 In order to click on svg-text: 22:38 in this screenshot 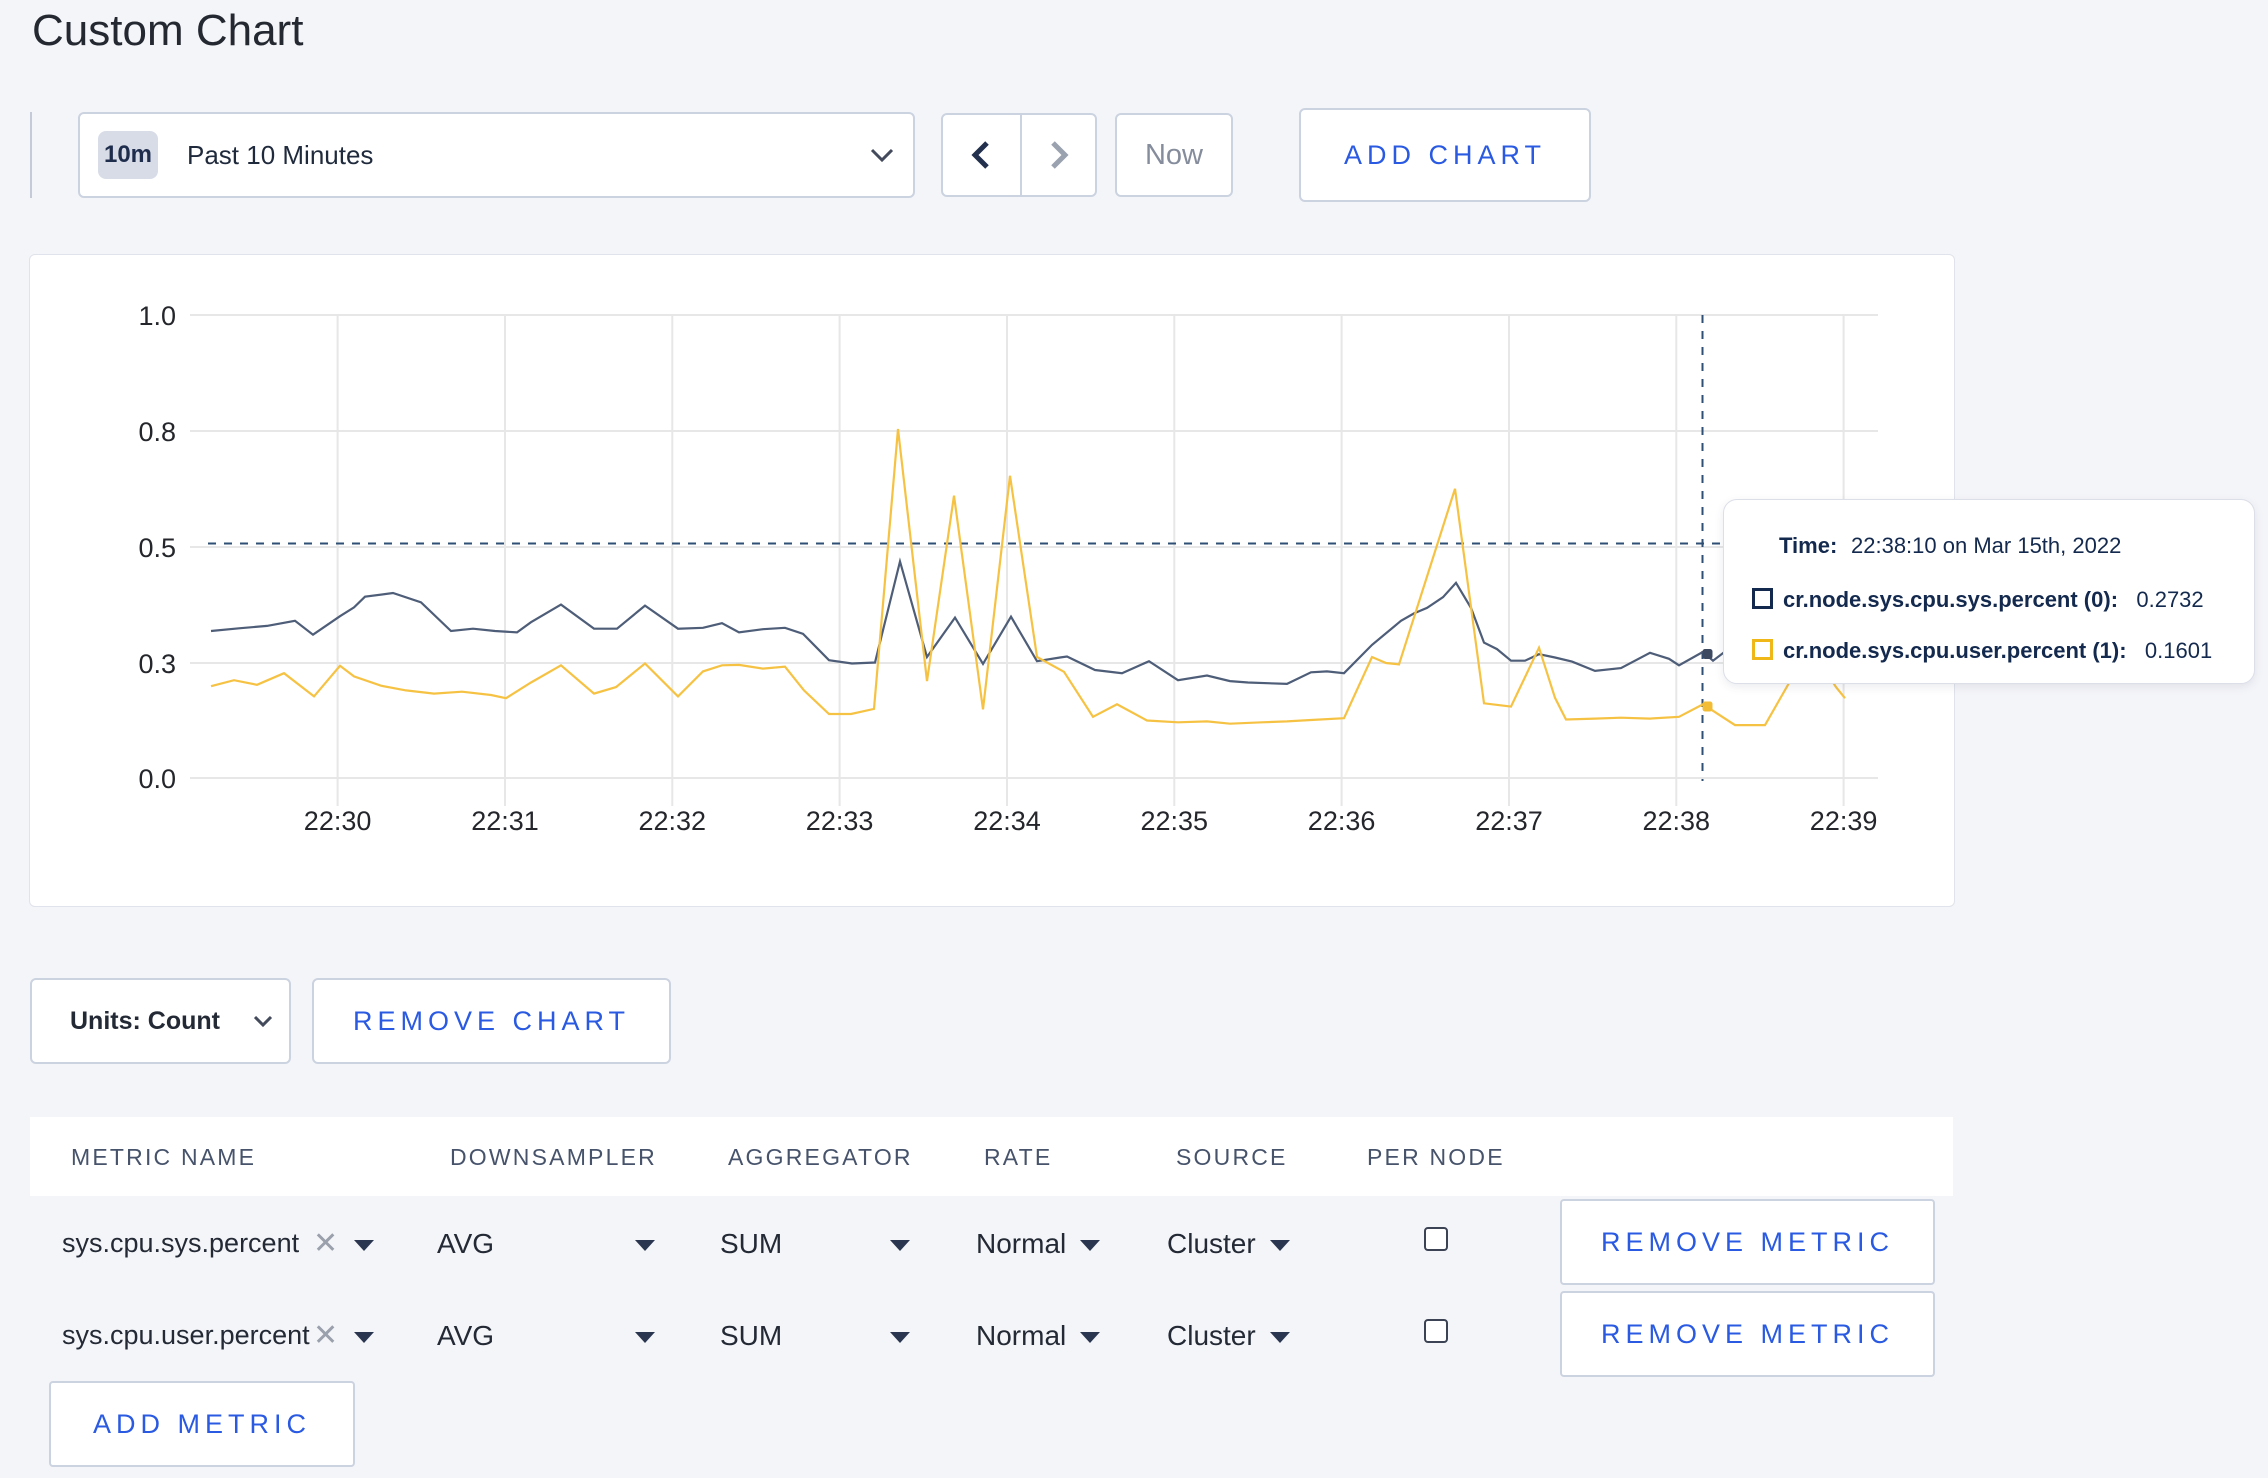, I will do `click(1677, 821)`.